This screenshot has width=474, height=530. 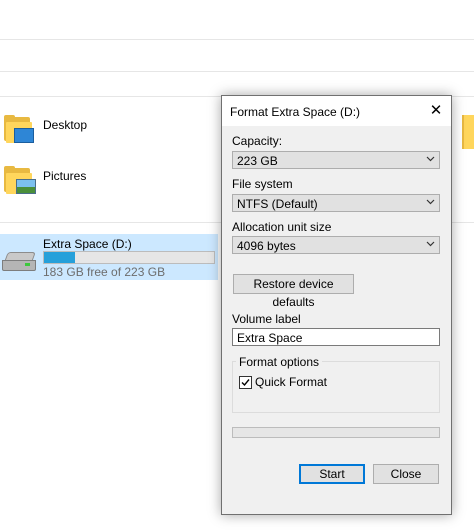 What do you see at coordinates (20, 180) in the screenshot?
I see `pictures-folder-icon` at bounding box center [20, 180].